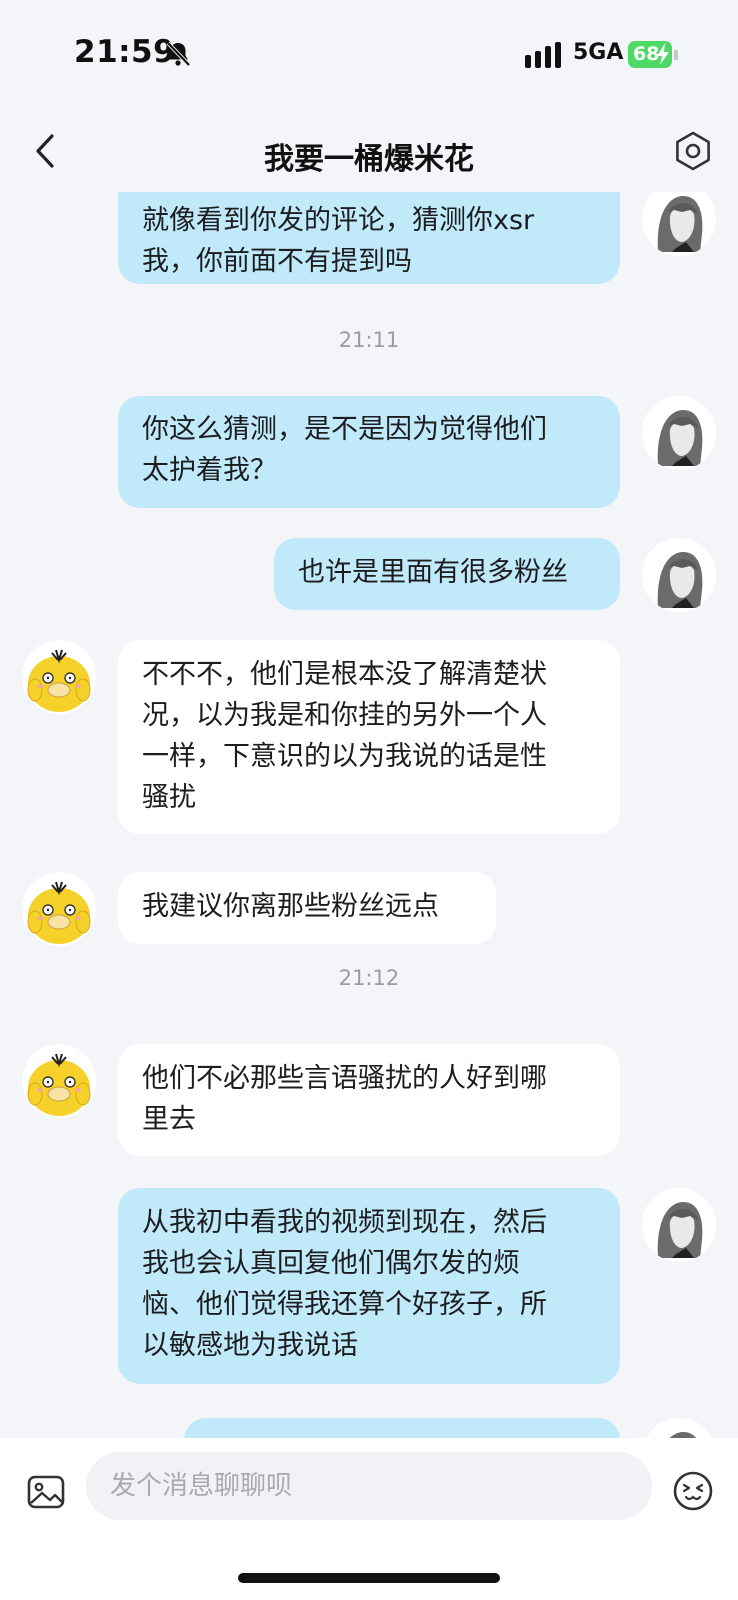 The width and height of the screenshot is (738, 1600). I want to click on message-text-line: 恼、他们觉得我还算个好孩子，所, so click(344, 1304).